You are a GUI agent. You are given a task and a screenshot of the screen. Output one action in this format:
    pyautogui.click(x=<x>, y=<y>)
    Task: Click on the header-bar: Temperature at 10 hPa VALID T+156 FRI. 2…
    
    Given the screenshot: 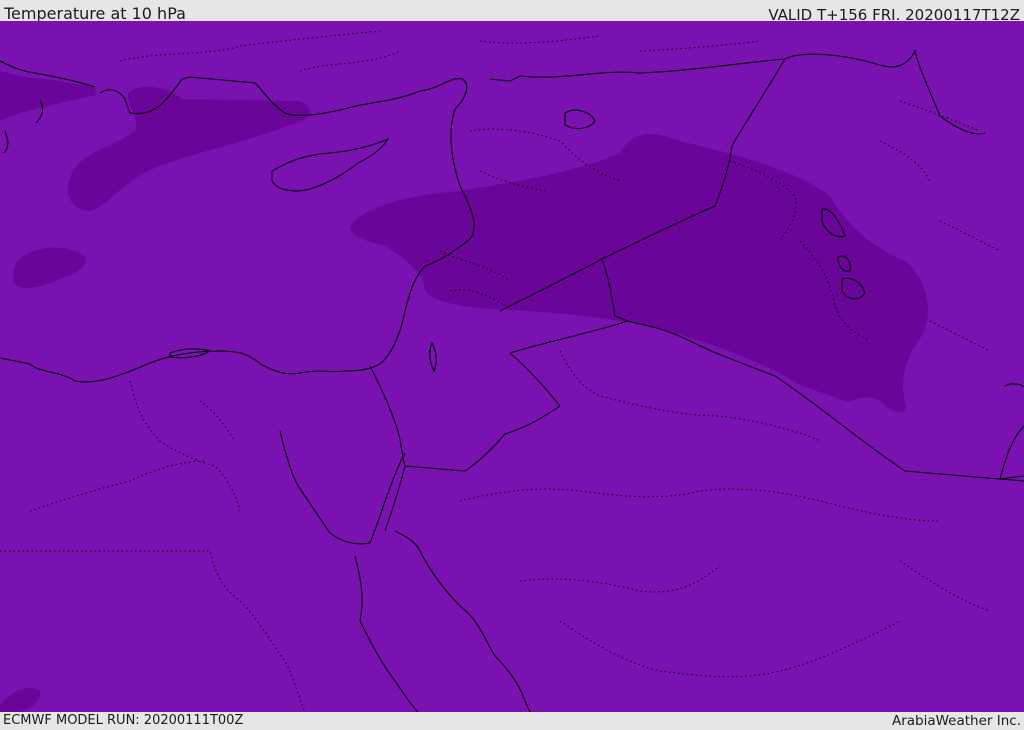 What is the action you would take?
    pyautogui.click(x=512, y=12)
    